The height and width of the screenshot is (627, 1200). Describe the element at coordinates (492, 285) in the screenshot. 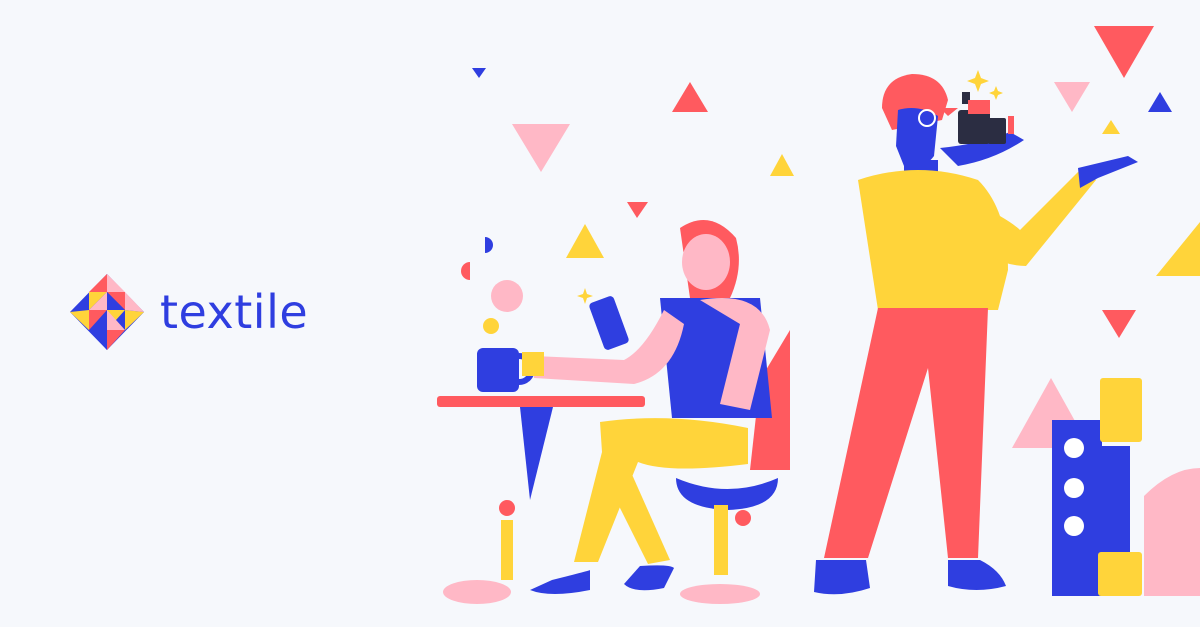

I see `floating-dots` at that location.